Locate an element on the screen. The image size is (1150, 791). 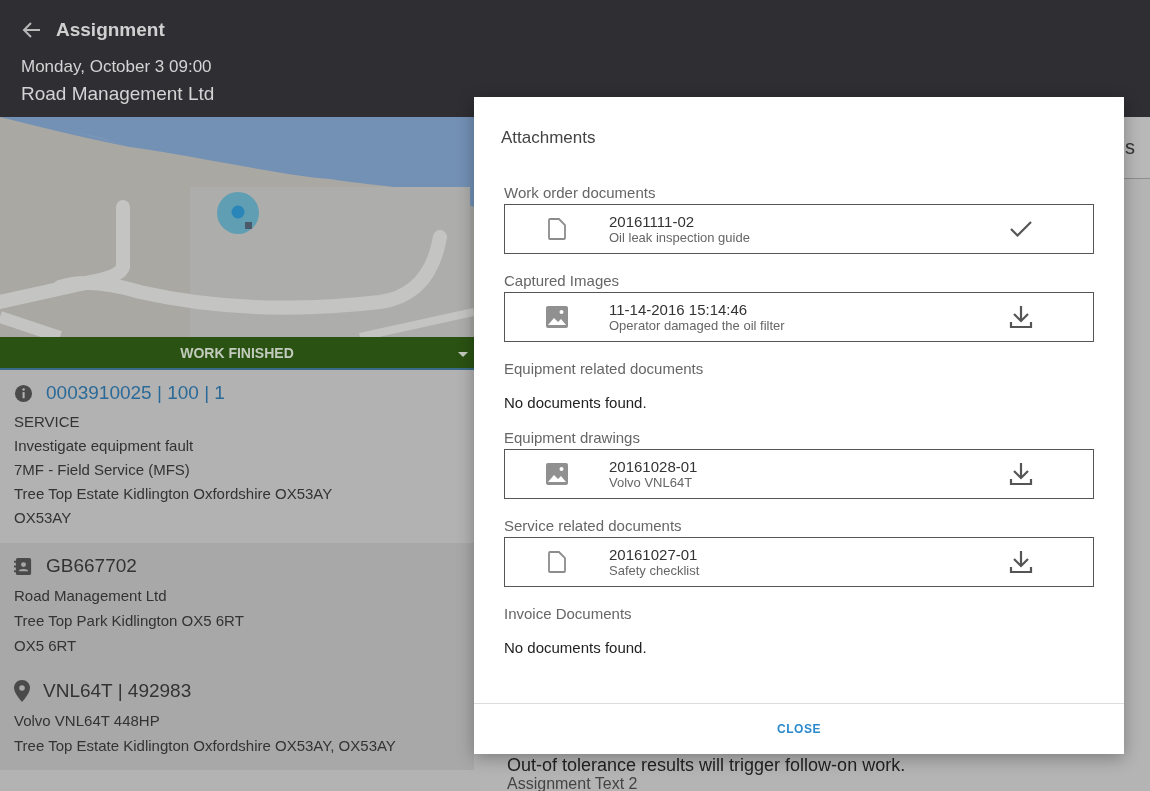
section-label: Equipment drawings is located at coordinates (572, 438).